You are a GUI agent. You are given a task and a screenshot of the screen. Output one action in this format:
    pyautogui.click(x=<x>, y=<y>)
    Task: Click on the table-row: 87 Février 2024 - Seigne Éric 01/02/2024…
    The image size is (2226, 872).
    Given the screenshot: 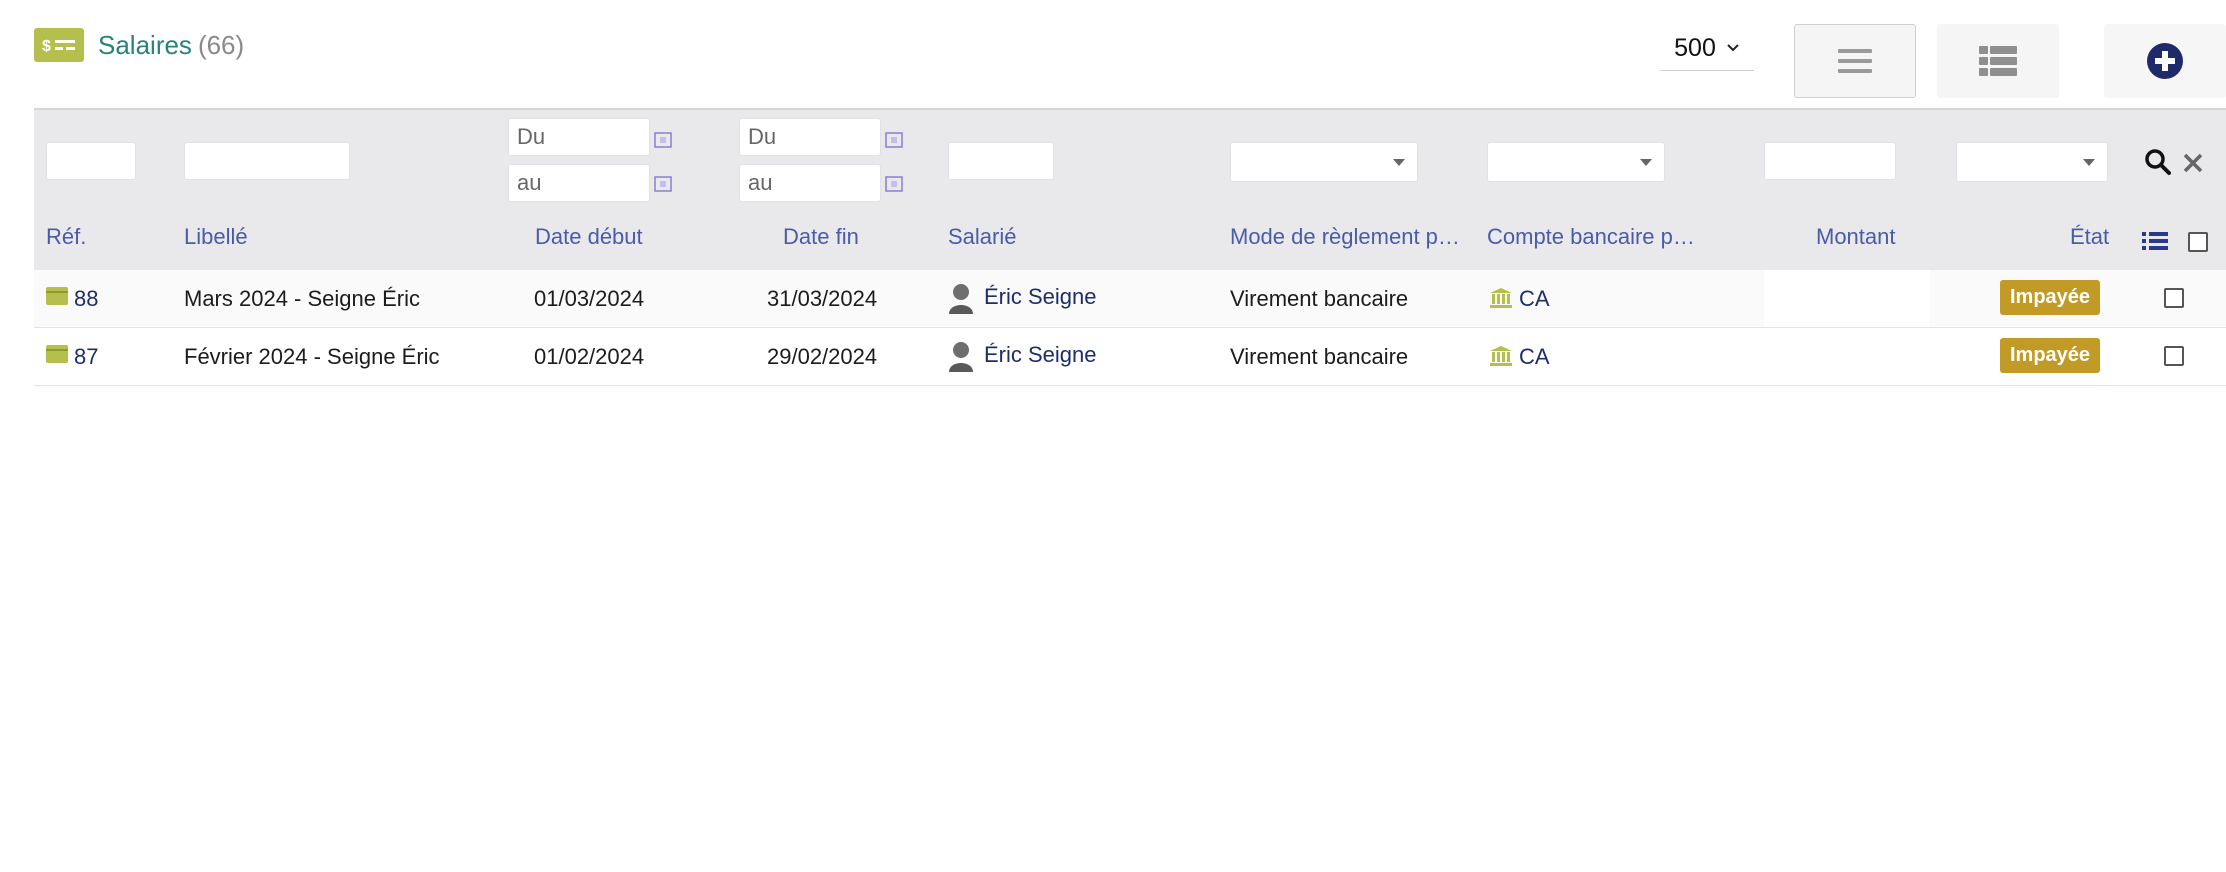 What is the action you would take?
    pyautogui.click(x=1130, y=357)
    